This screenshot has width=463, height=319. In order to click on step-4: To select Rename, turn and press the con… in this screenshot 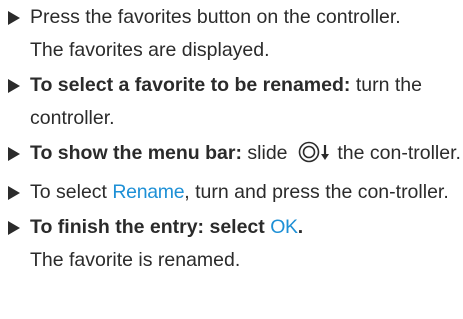, I will do `click(235, 192)`.